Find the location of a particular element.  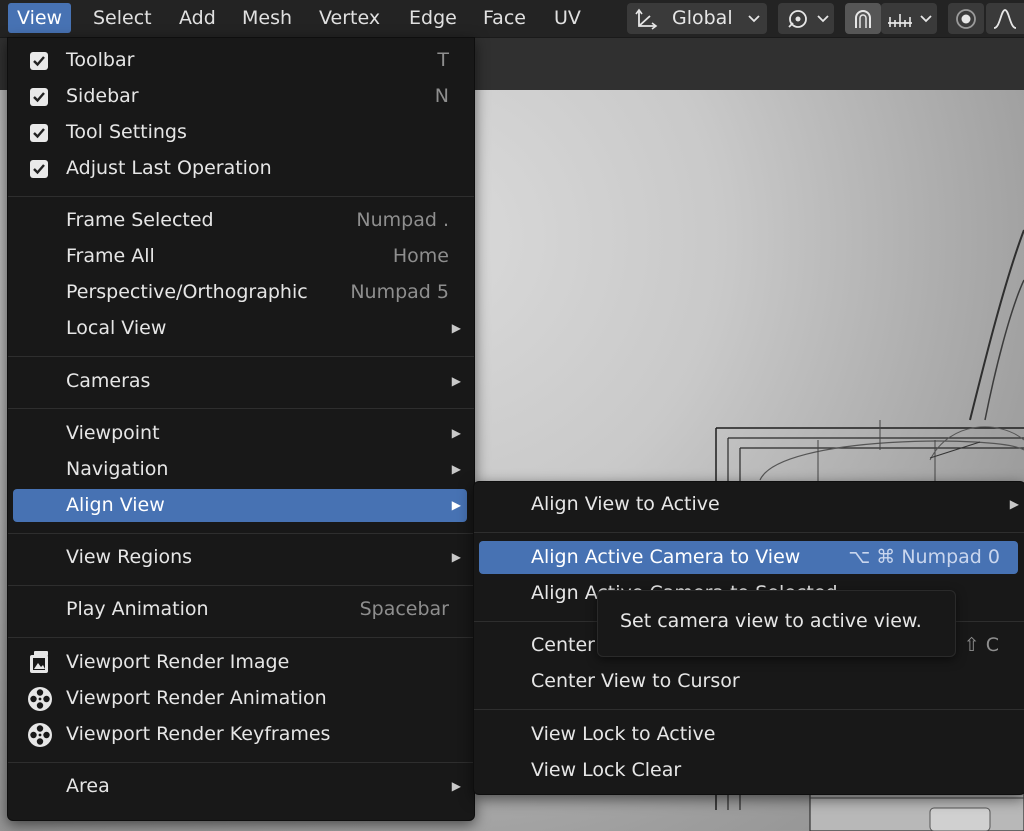

menu-item-label: View Lock to Active is located at coordinates (623, 734).